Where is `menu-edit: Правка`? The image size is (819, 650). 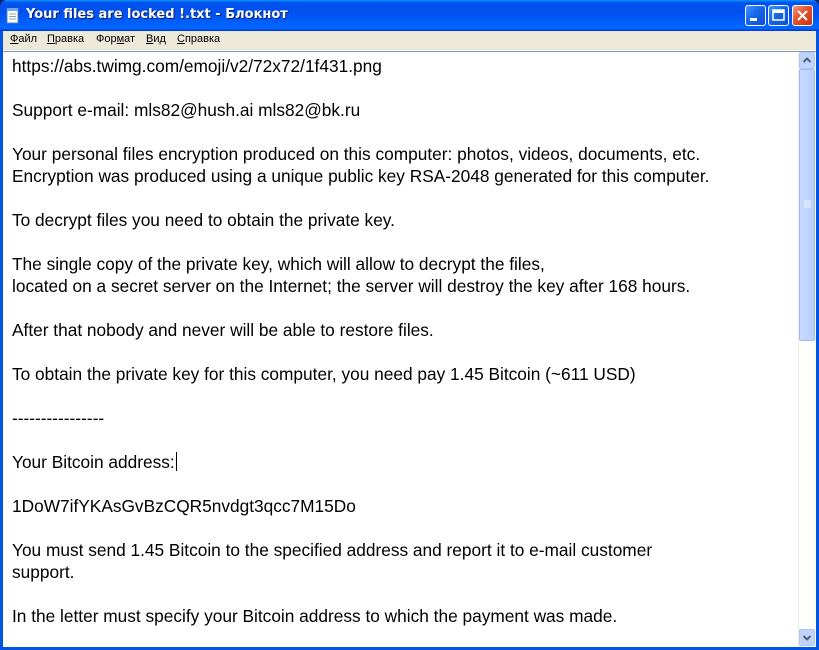 menu-edit: Правка is located at coordinates (65, 39).